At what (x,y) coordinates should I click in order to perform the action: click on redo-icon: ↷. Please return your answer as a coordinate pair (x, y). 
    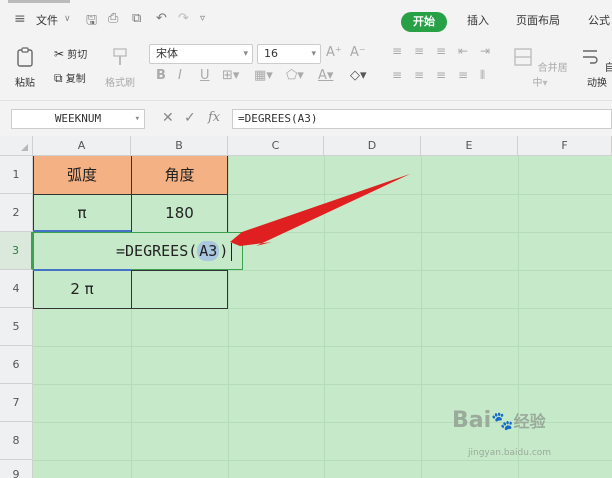
    Looking at the image, I should click on (183, 18).